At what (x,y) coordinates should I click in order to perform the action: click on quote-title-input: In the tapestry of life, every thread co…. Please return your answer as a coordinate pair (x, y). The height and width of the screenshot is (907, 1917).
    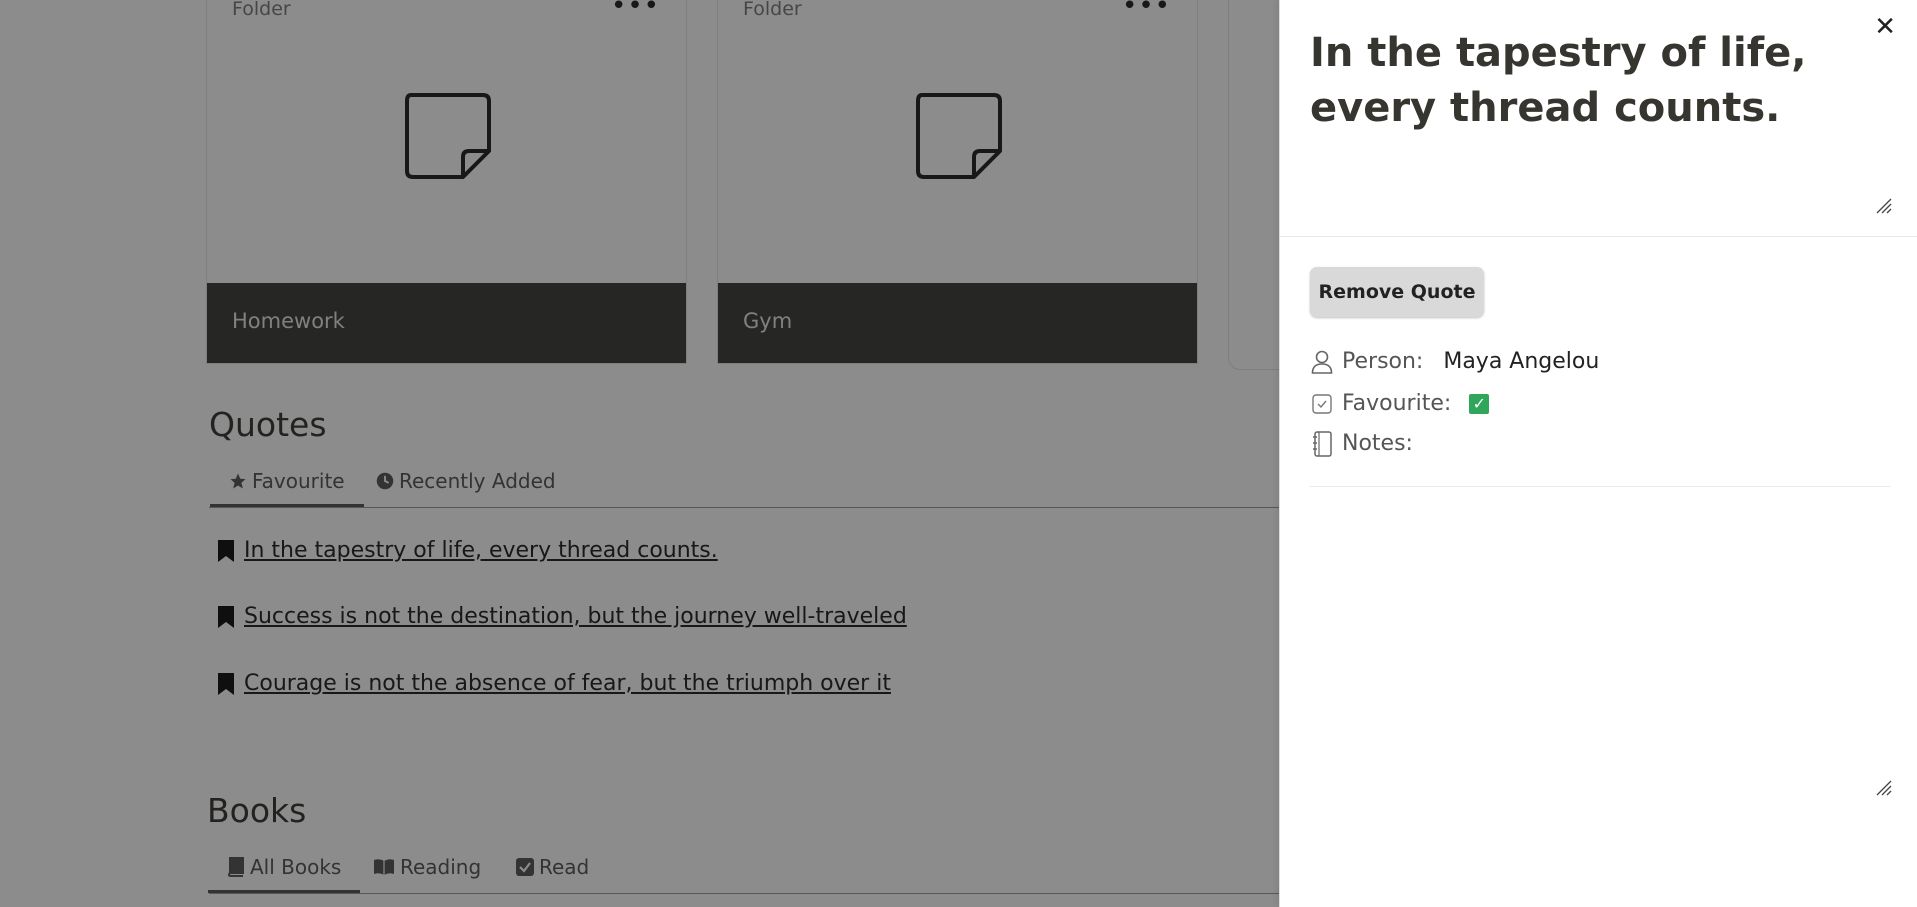
    Looking at the image, I should click on (1570, 81).